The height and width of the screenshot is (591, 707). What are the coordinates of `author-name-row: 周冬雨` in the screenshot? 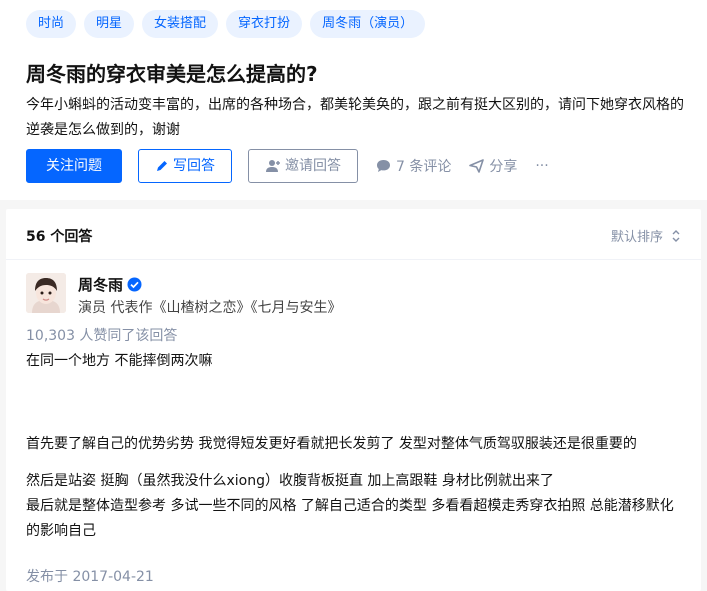 It's located at (209, 284).